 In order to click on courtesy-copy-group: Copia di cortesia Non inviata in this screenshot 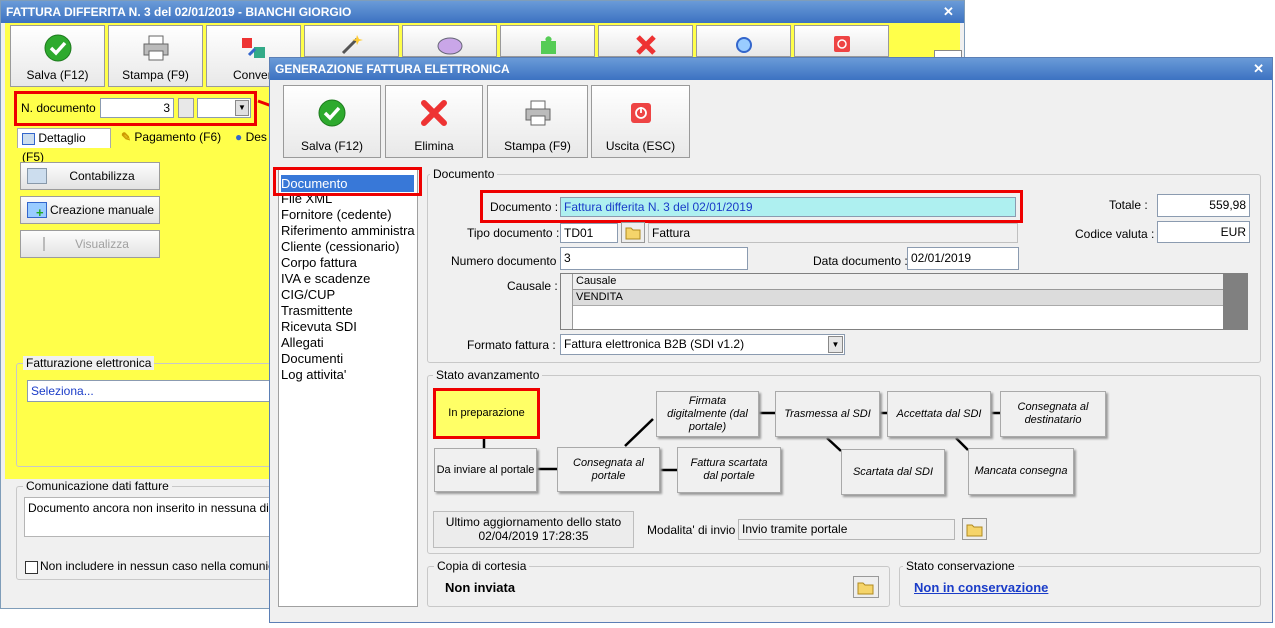, I will do `click(658, 583)`.